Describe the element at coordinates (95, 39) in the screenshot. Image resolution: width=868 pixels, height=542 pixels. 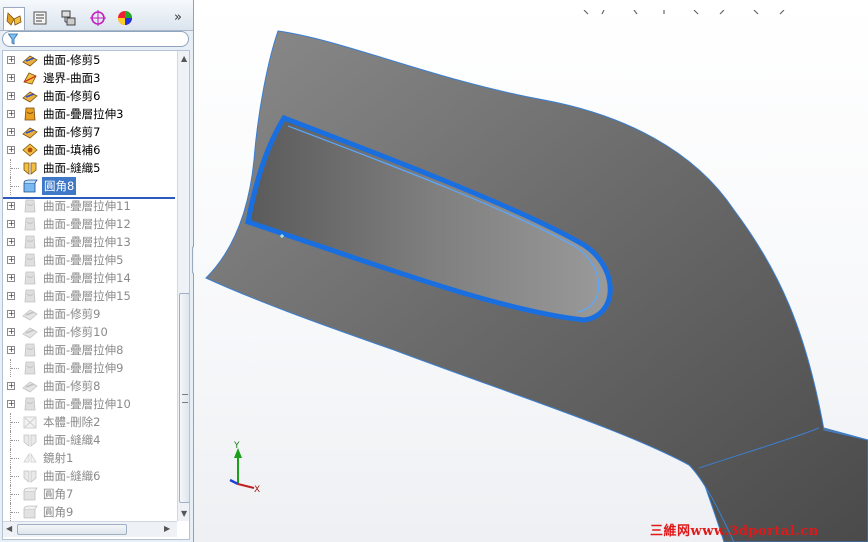
I see `feature-filter-field` at that location.